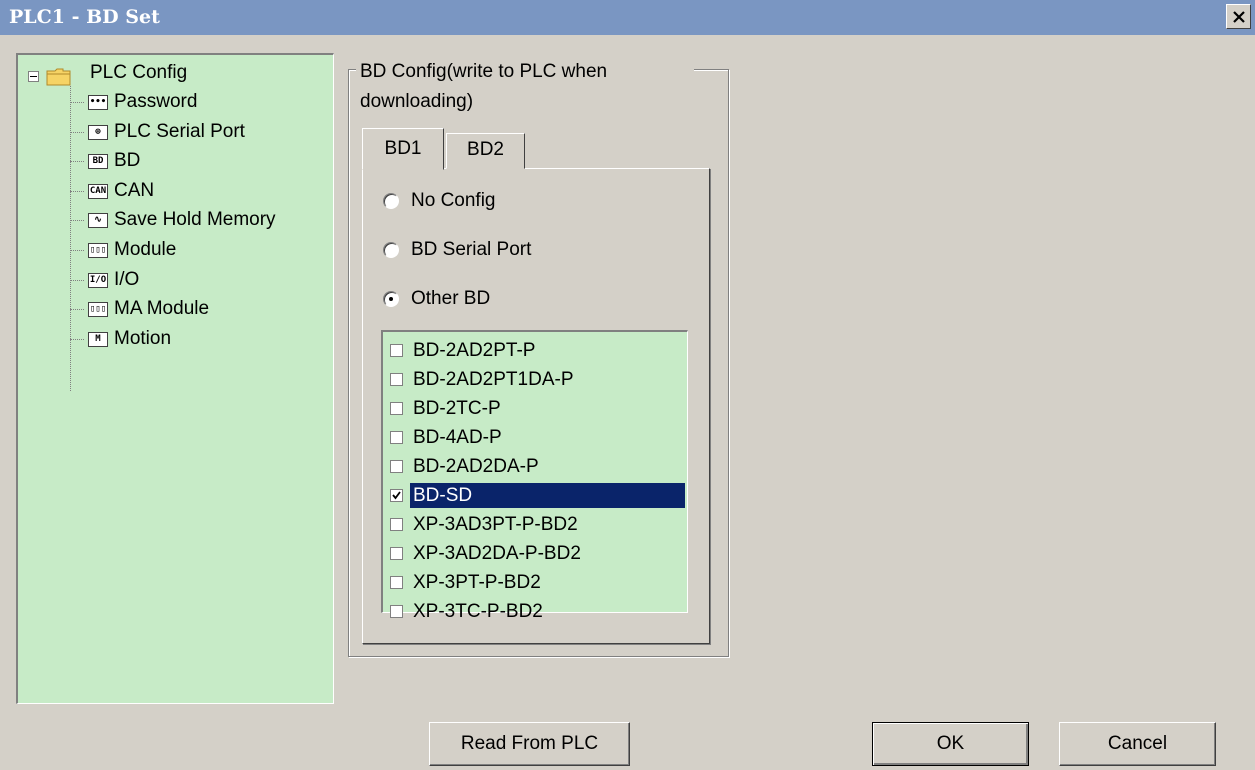 The height and width of the screenshot is (770, 1255). Describe the element at coordinates (457, 408) in the screenshot. I see `list-item-label: BD-2TC-P` at that location.